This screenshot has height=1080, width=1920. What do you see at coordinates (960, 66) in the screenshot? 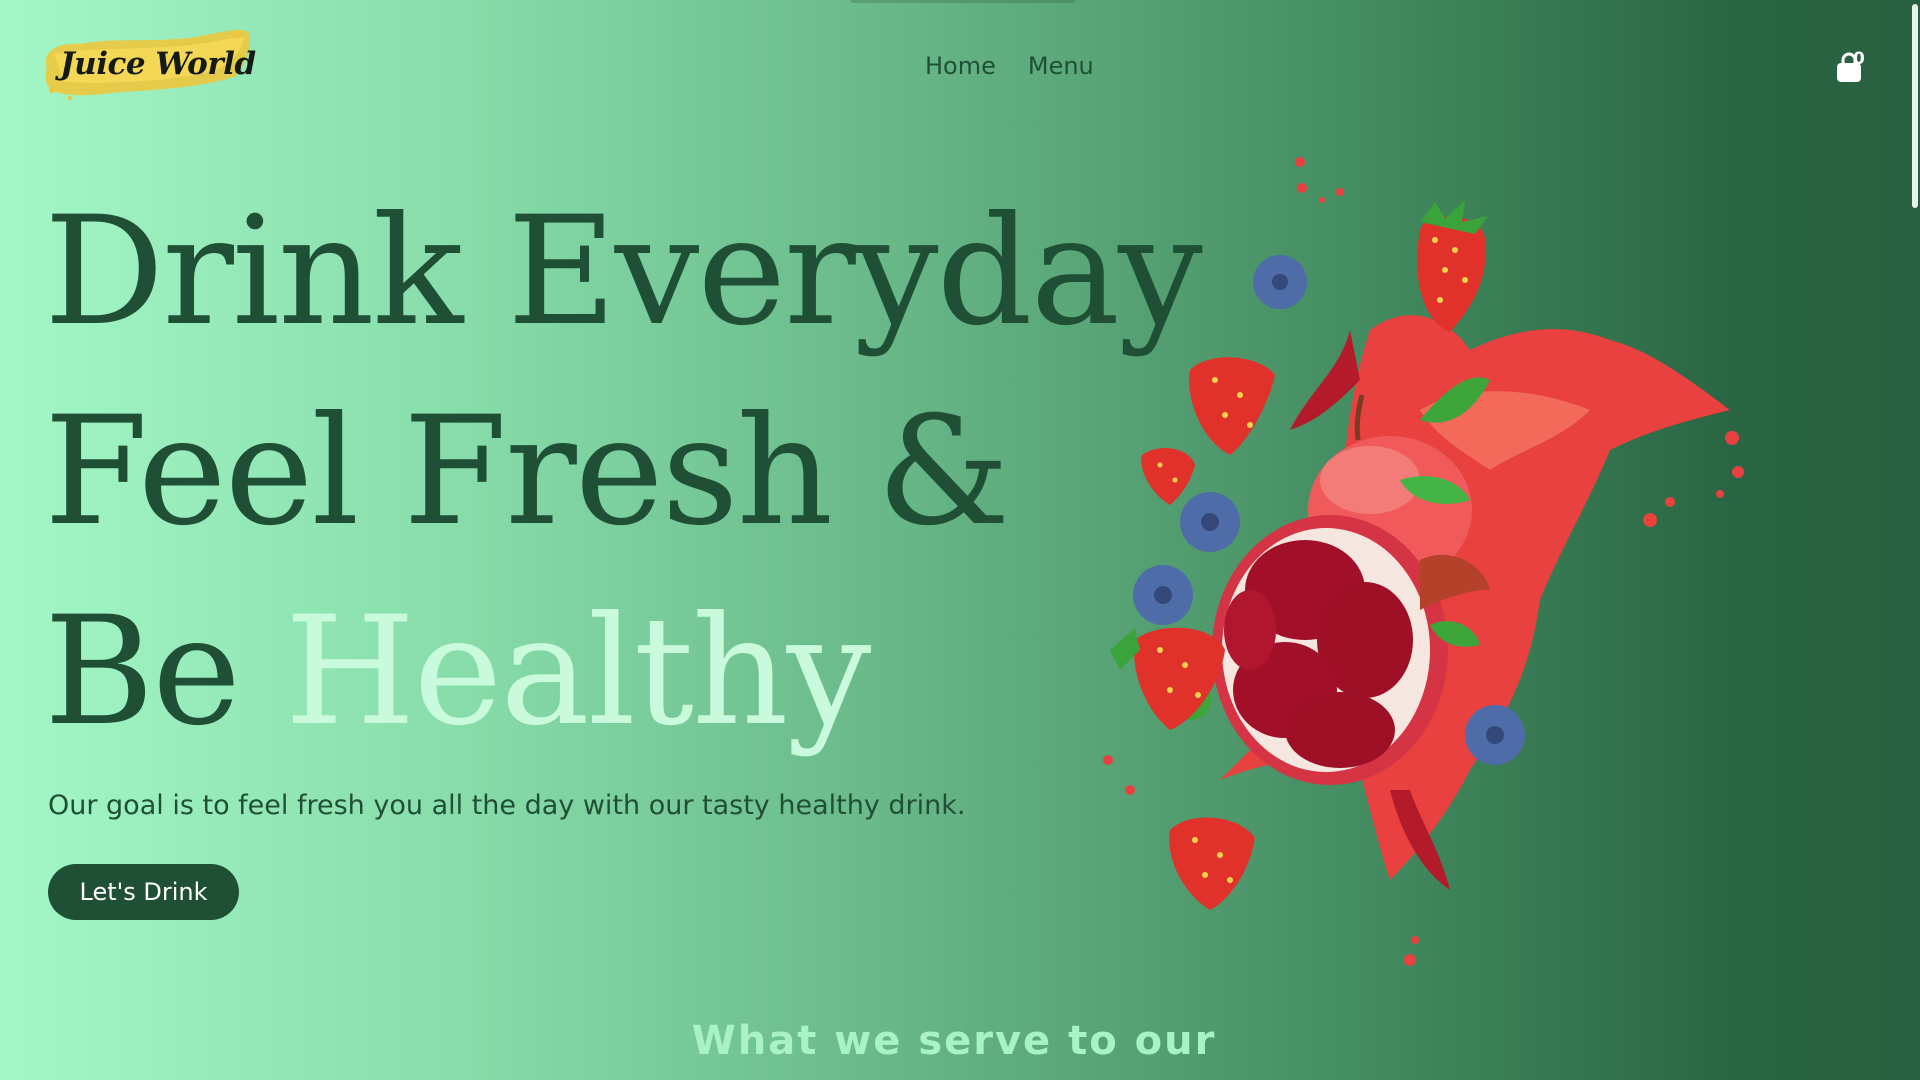
I see `nav-home-link: Home` at bounding box center [960, 66].